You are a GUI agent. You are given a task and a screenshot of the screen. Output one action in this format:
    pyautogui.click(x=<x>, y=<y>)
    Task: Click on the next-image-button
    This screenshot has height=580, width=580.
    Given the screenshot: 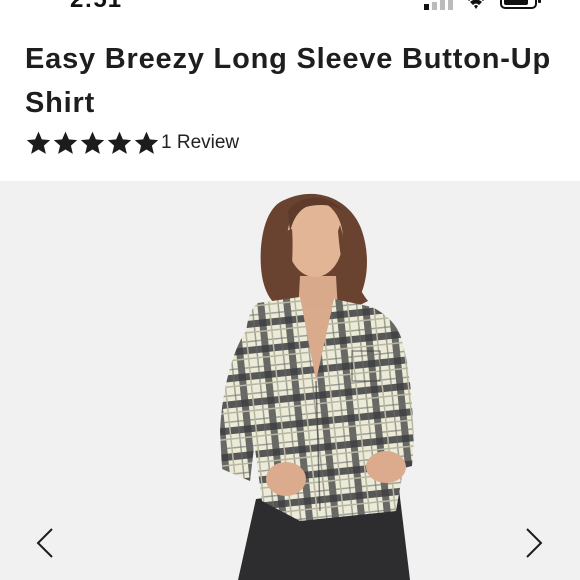 What is the action you would take?
    pyautogui.click(x=534, y=543)
    